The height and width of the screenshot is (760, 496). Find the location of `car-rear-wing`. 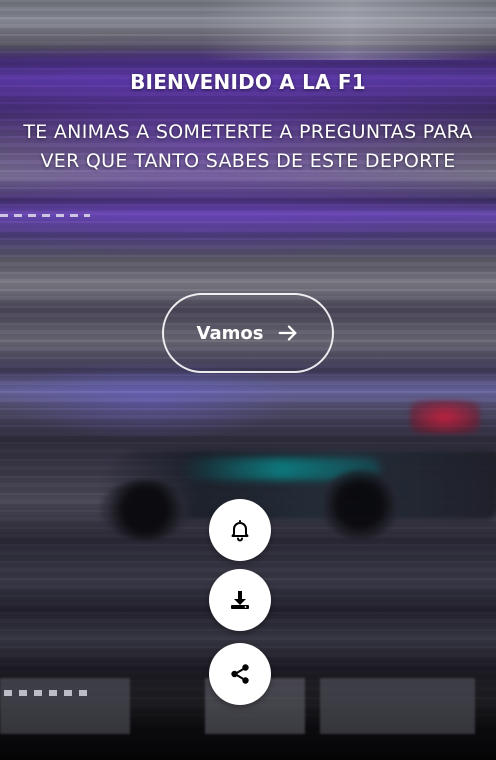

car-rear-wing is located at coordinates (445, 417).